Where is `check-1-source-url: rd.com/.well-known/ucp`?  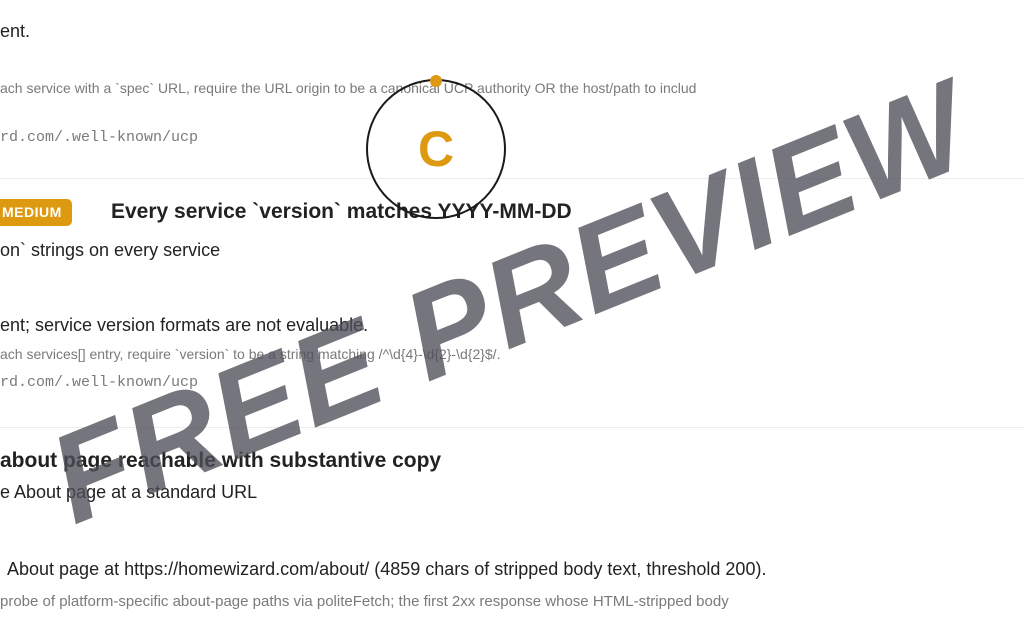
check-1-source-url: rd.com/.well-known/ucp is located at coordinates (99, 137).